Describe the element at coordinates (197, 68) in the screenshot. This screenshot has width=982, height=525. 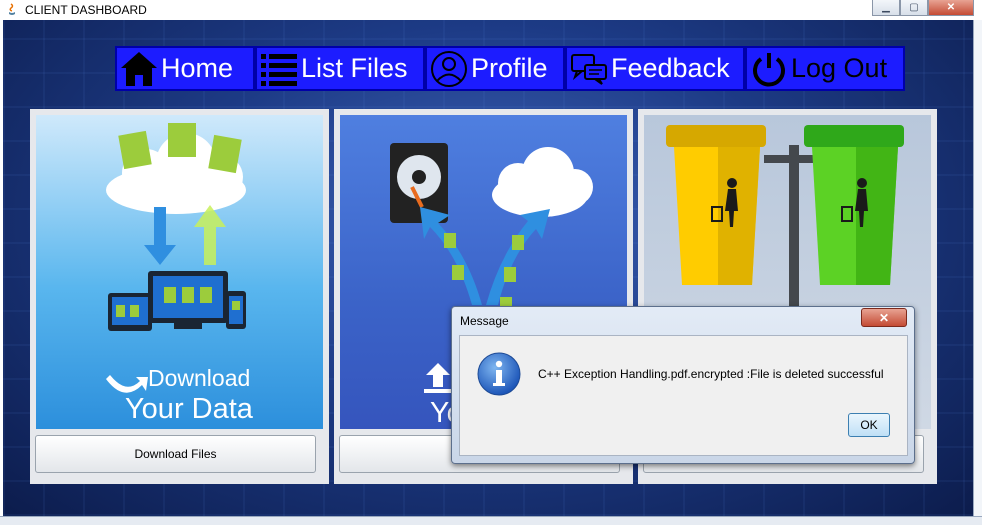
I see `nav-home-label: Home` at that location.